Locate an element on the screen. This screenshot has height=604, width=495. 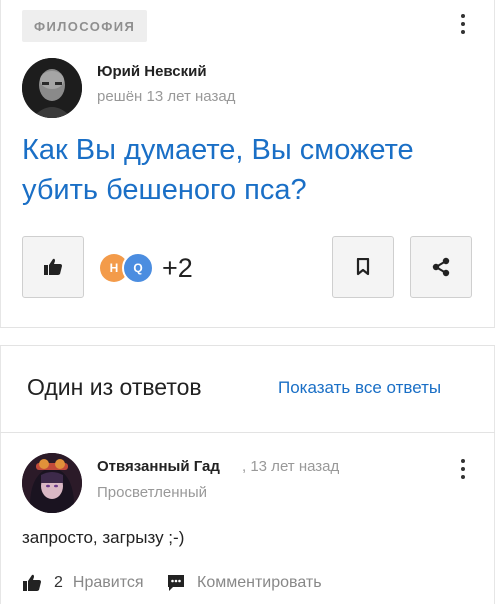
answer-timestamp: , 13 лет назад is located at coordinates (291, 466).